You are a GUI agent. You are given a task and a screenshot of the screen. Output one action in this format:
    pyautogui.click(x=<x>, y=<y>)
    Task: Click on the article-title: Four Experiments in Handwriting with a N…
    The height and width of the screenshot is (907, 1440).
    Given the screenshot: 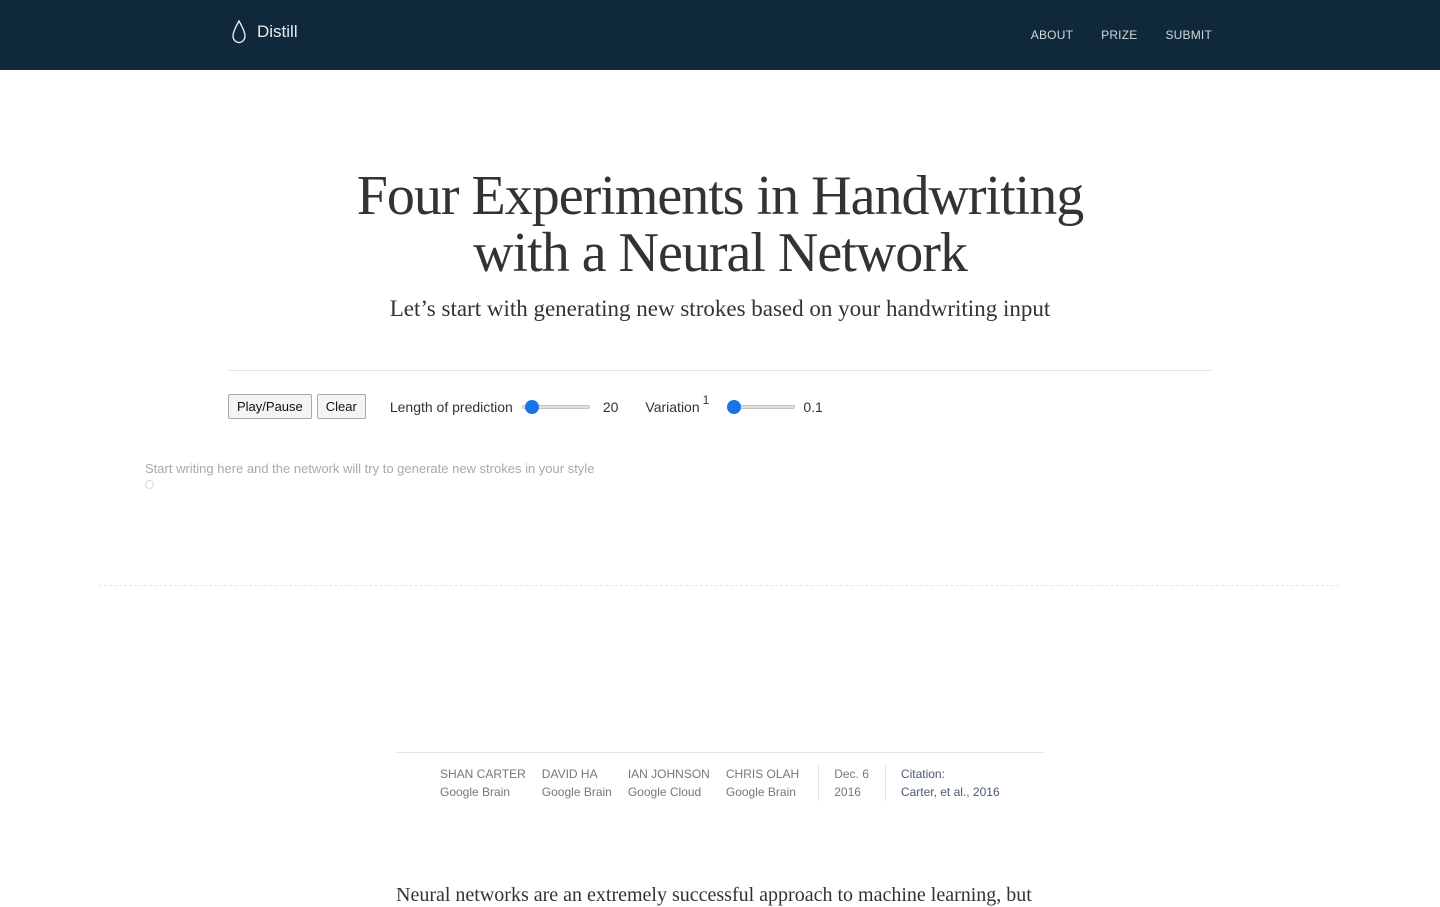 What is the action you would take?
    pyautogui.click(x=720, y=225)
    